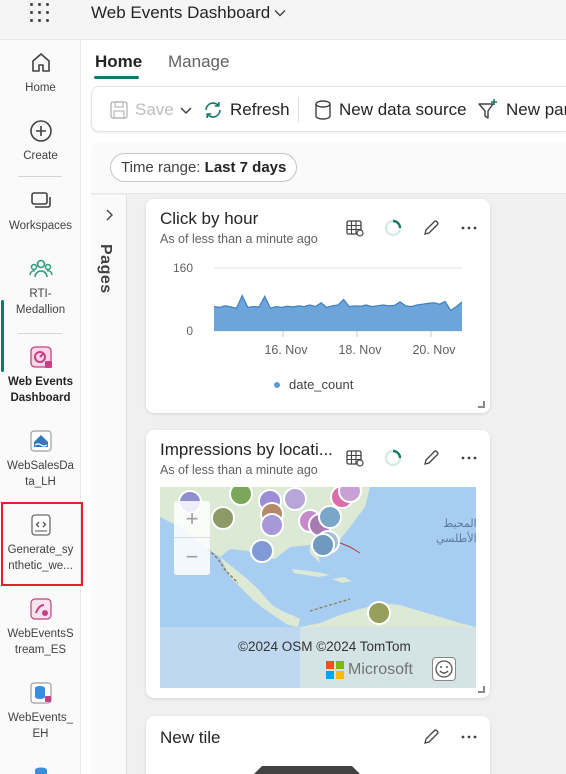 Image resolution: width=566 pixels, height=774 pixels. I want to click on feedback-icon, so click(444, 669).